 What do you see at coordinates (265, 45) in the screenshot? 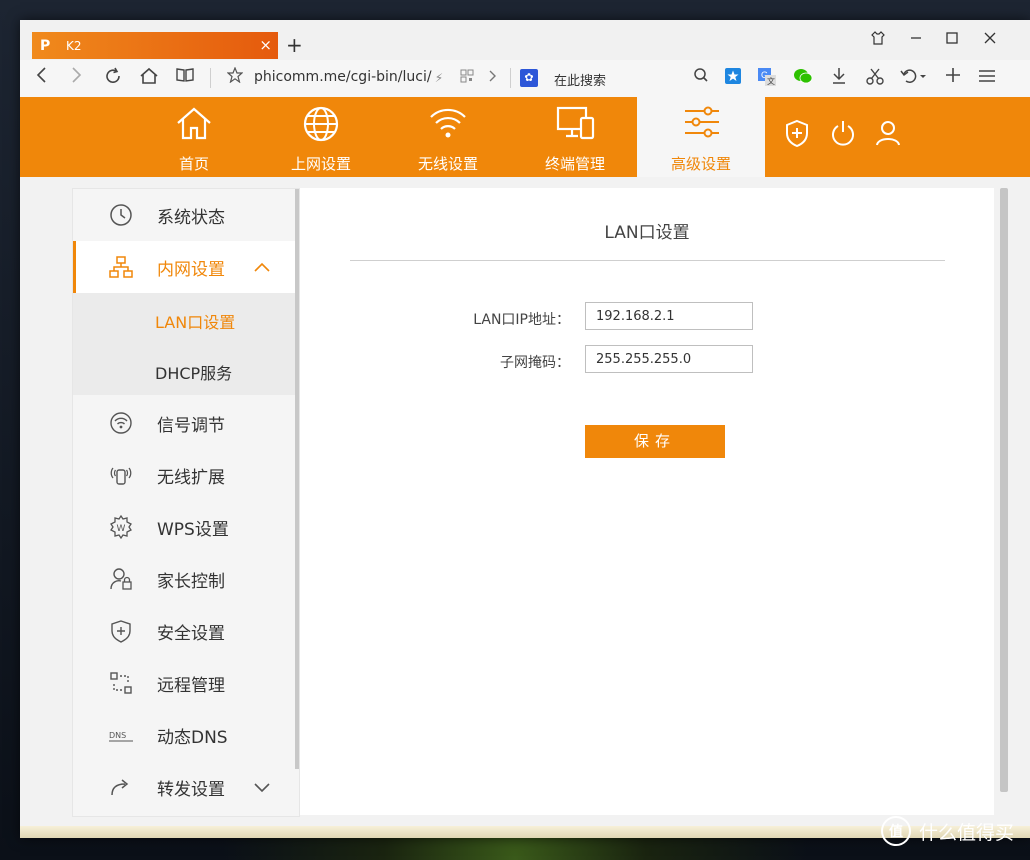
I see `tab-close-icon: ×` at bounding box center [265, 45].